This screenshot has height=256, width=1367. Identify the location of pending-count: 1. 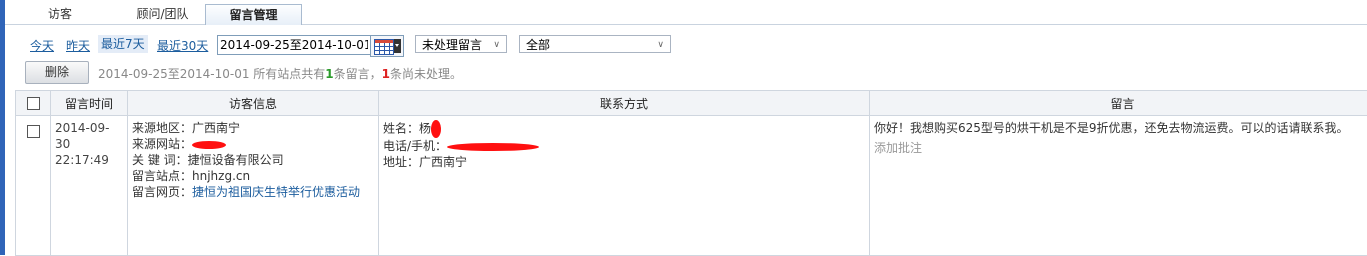
(386, 74).